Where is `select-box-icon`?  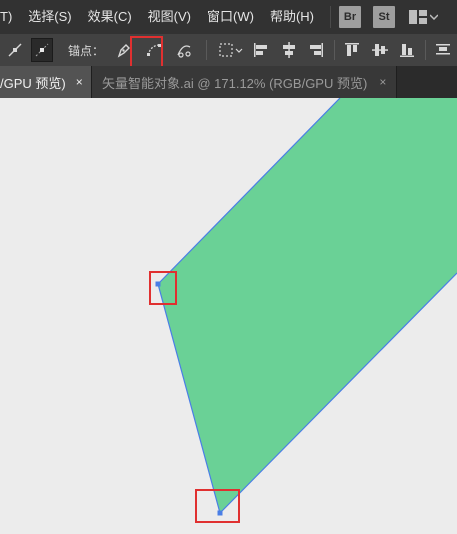 select-box-icon is located at coordinates (231, 50).